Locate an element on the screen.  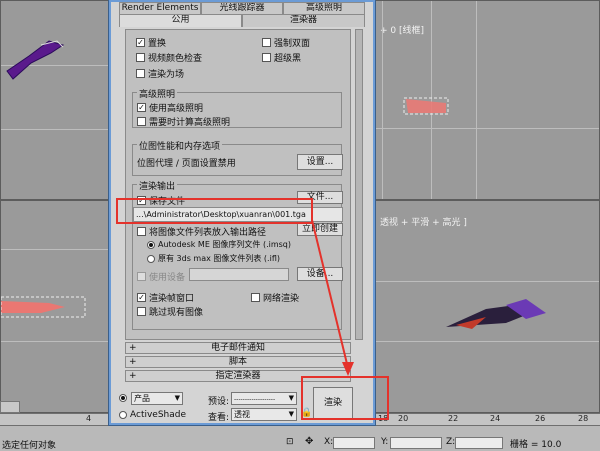
rollout-email-notifications: + 电子邮件通知 is located at coordinates (238, 348).